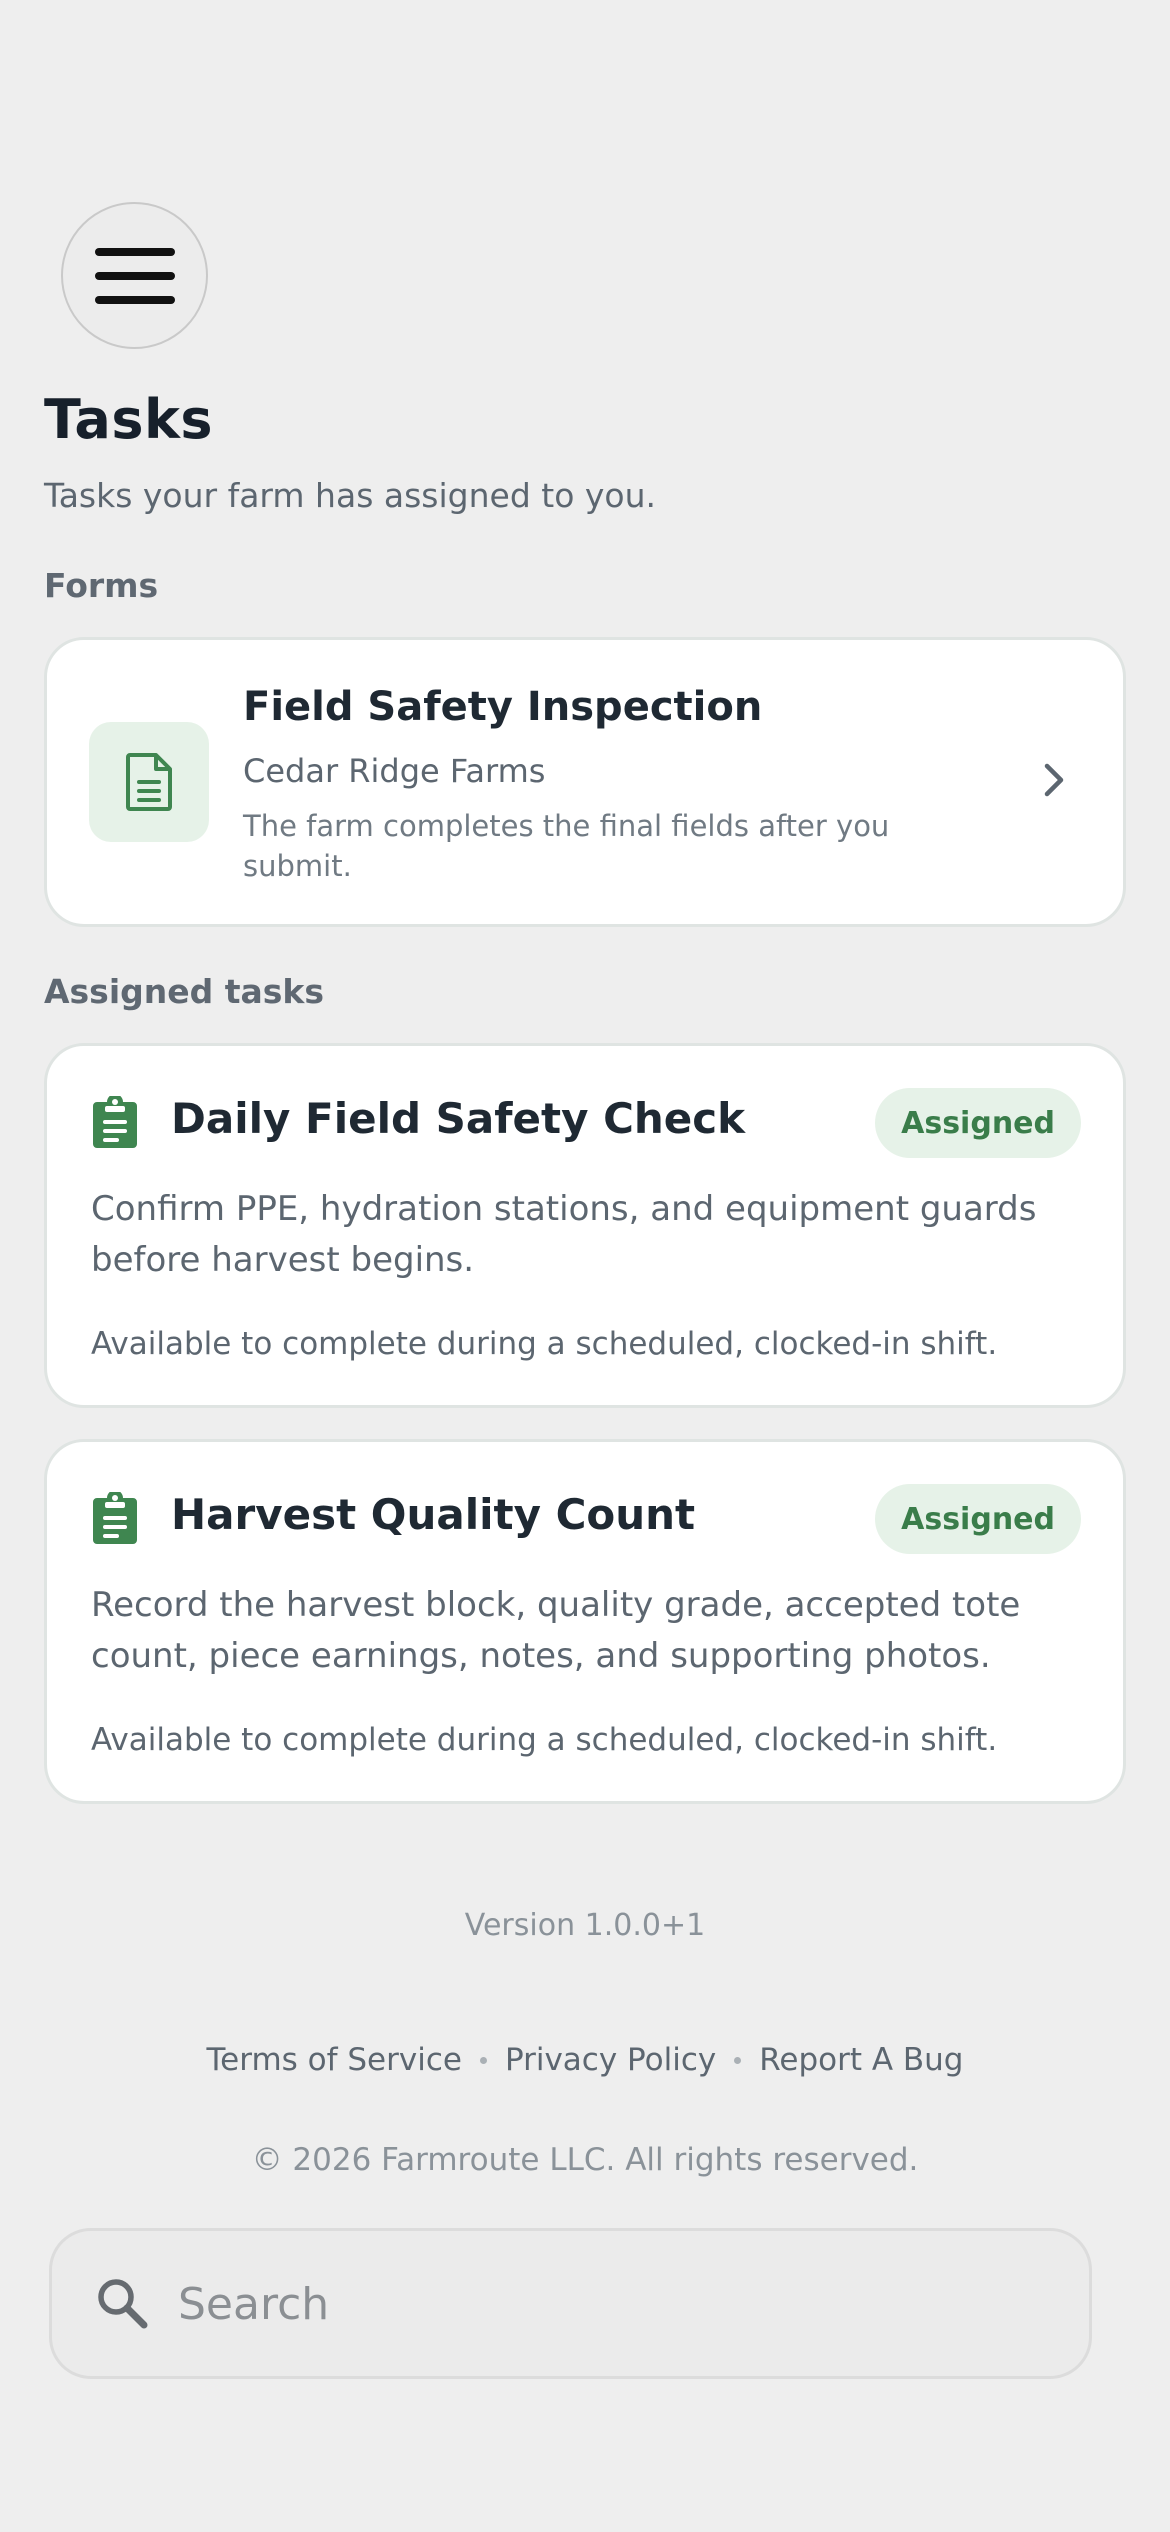  Describe the element at coordinates (129, 419) in the screenshot. I see `page-title: Tasks` at that location.